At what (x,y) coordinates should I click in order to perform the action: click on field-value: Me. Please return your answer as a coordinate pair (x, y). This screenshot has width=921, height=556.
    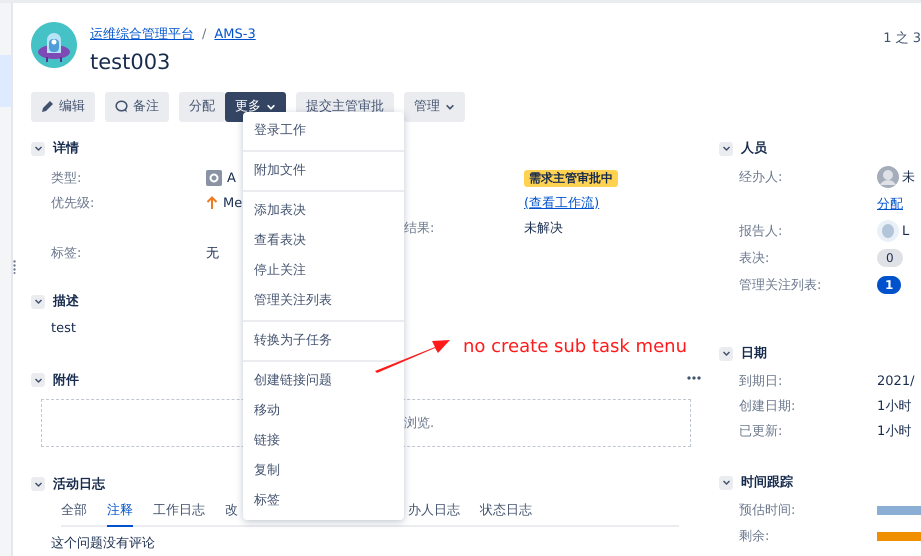
    Looking at the image, I should click on (232, 203).